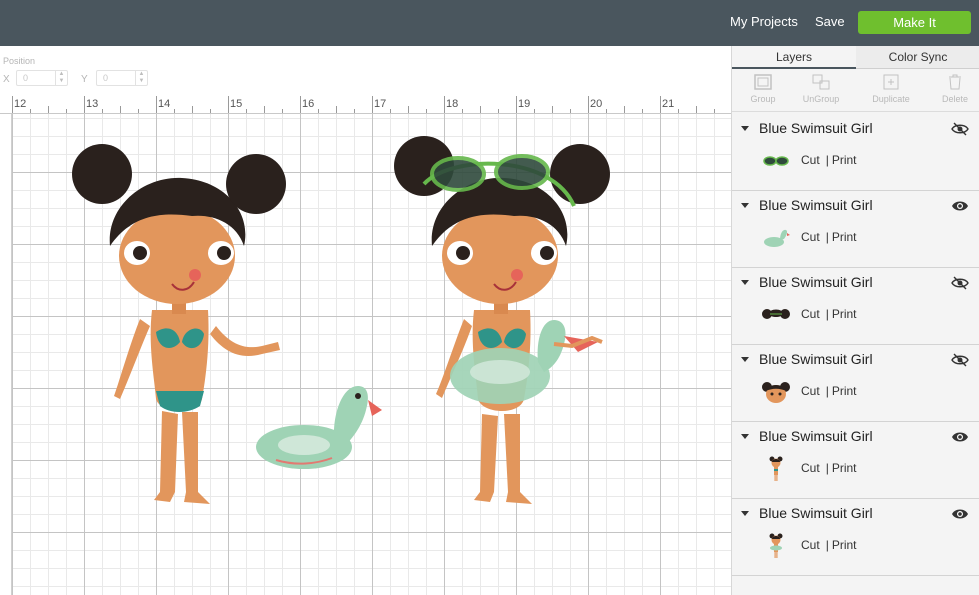  Describe the element at coordinates (524, 104) in the screenshot. I see `ruler-number: 19` at that location.